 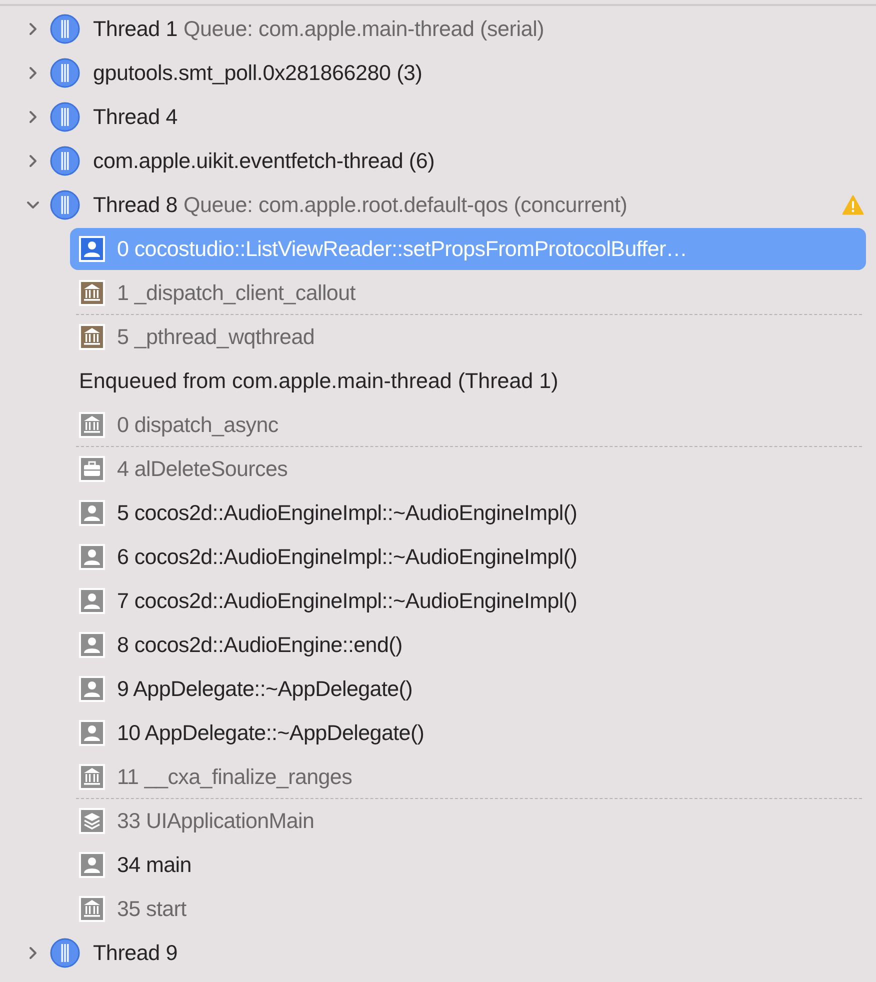 I want to click on stack-frame-row: 11 __cxa_finalize_ranges, so click(x=468, y=777).